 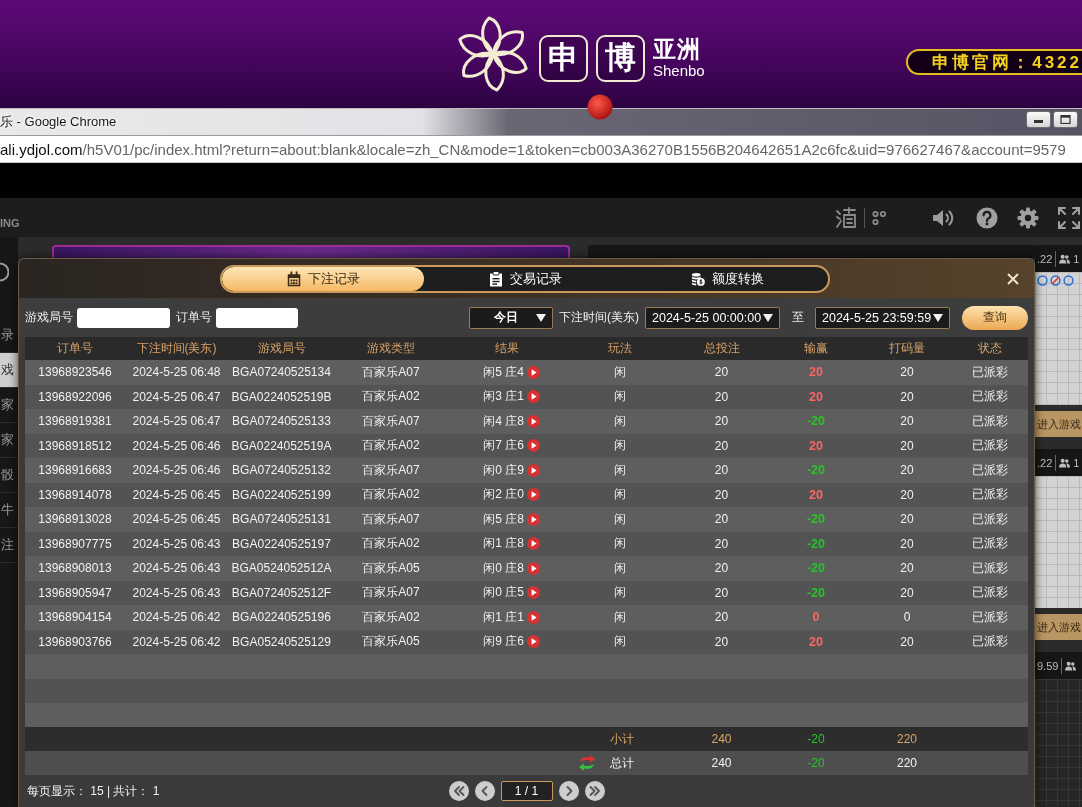 What do you see at coordinates (533, 149) in the screenshot?
I see `url-text: ali.ydjol.com/h5V01/pc/index.html?return=about:blank&locale=zh_CN&mode=1&token=cb003A36270B1556B204642651A2c6fc&uid=976627467&account=9579` at bounding box center [533, 149].